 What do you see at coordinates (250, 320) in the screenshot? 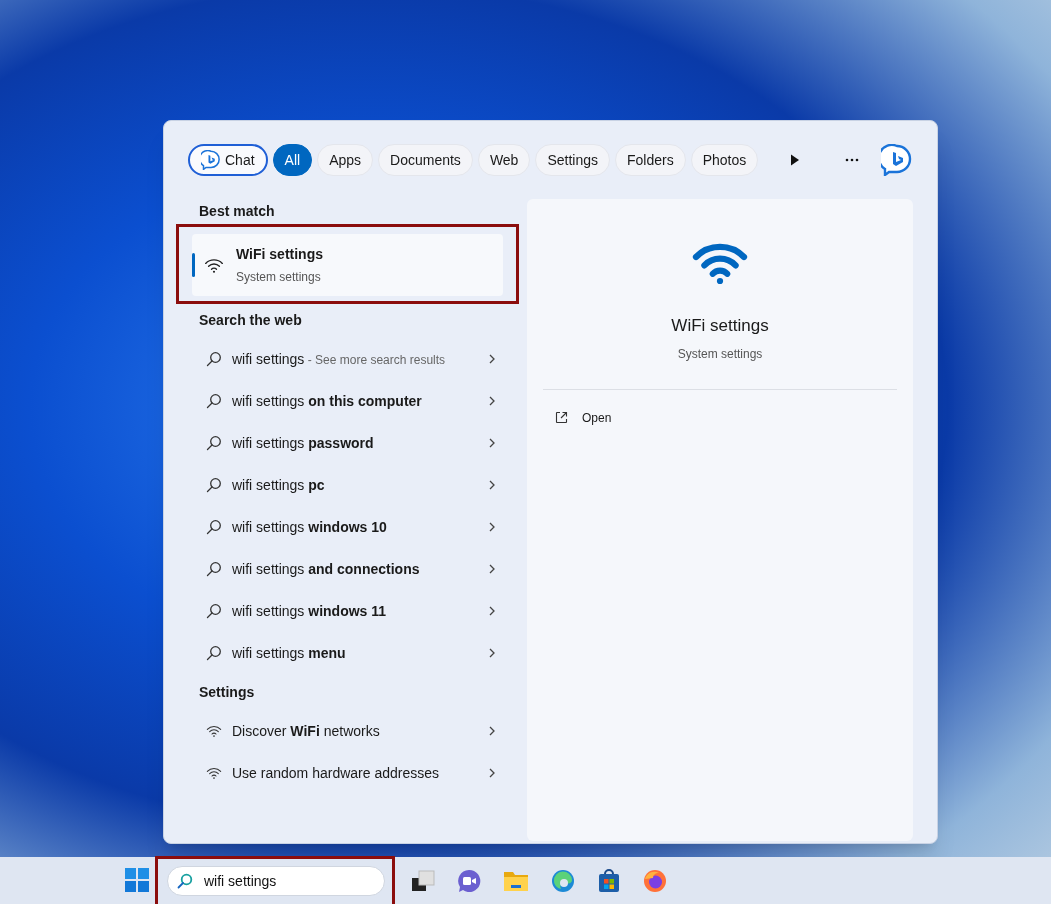
I see `section-heading: Search the web` at bounding box center [250, 320].